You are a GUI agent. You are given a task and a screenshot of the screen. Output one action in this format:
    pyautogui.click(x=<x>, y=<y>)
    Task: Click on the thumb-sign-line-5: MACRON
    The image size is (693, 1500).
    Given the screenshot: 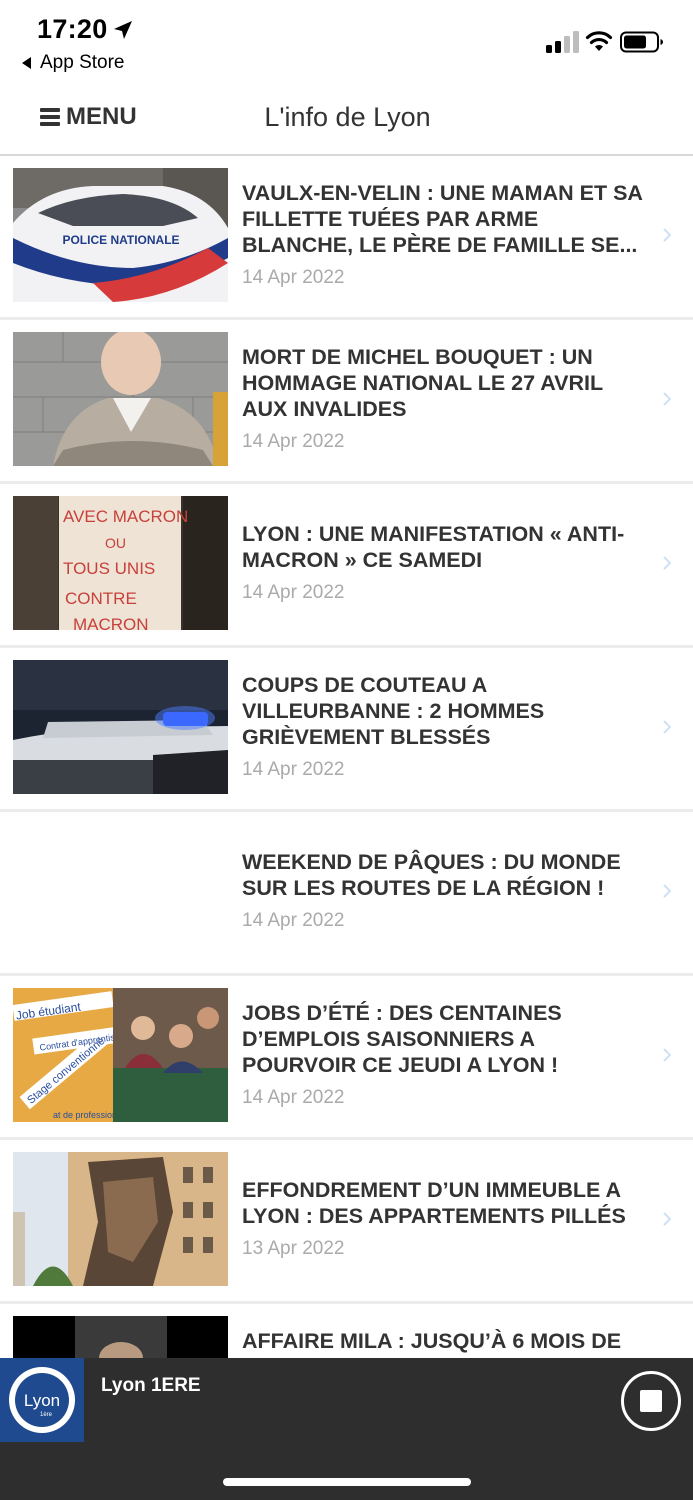 What is the action you would take?
    pyautogui.click(x=111, y=622)
    